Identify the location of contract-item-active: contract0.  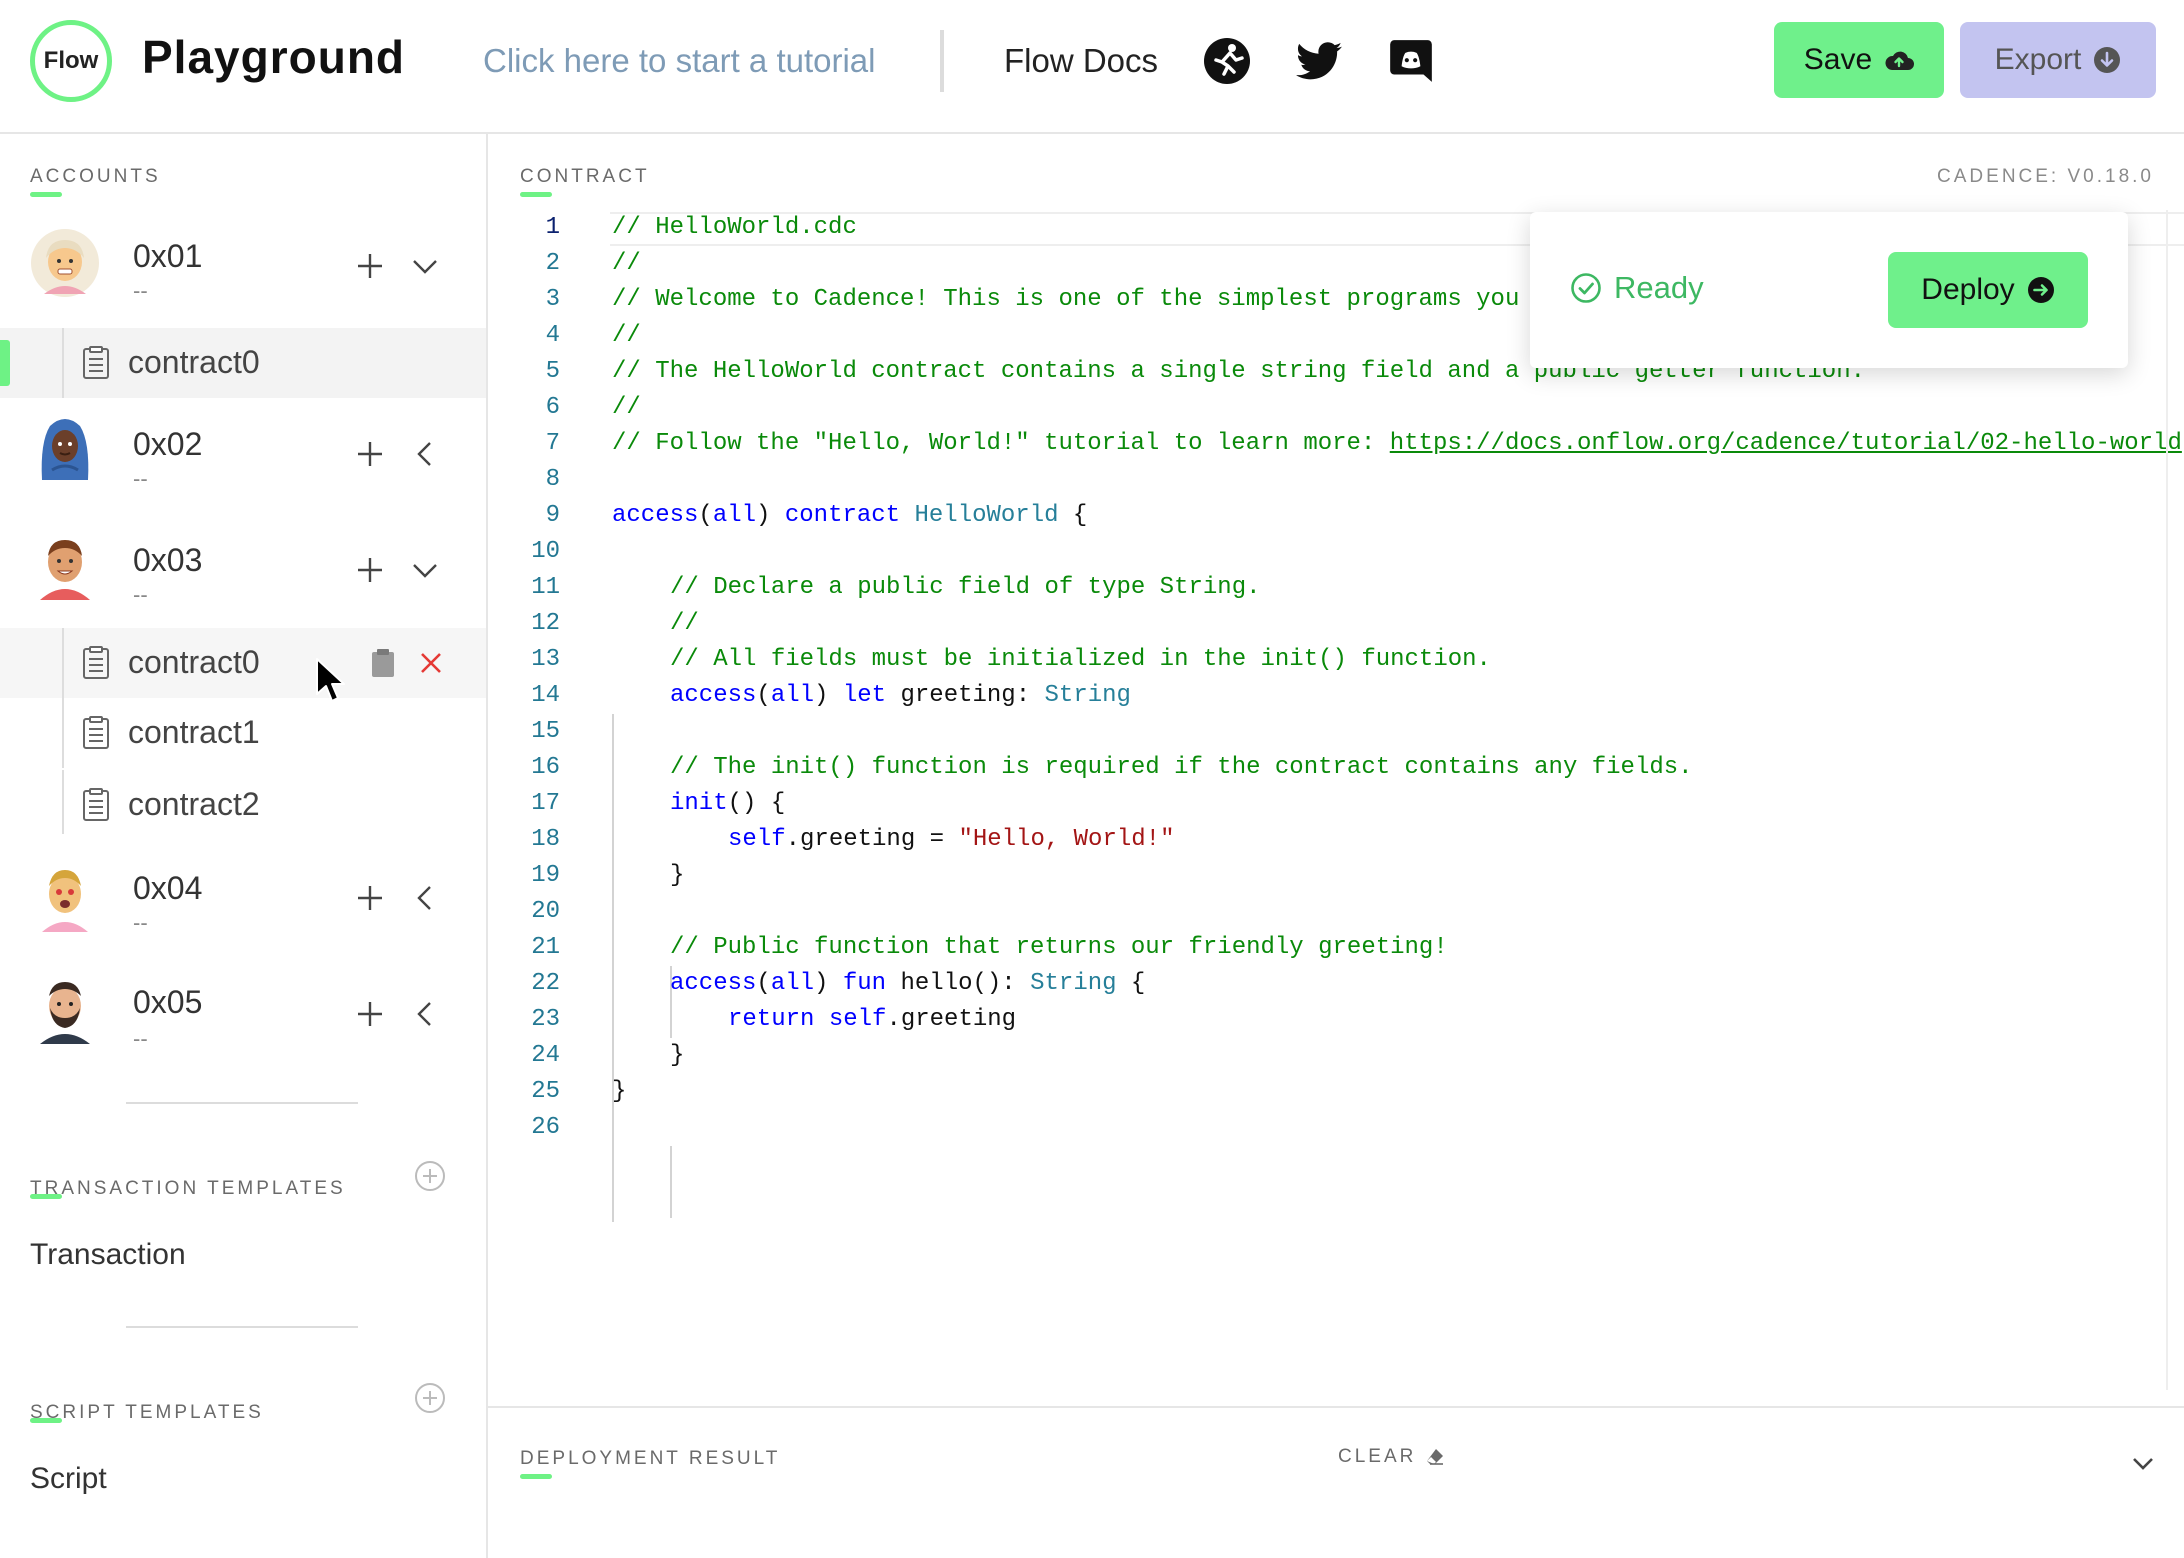
(243, 363).